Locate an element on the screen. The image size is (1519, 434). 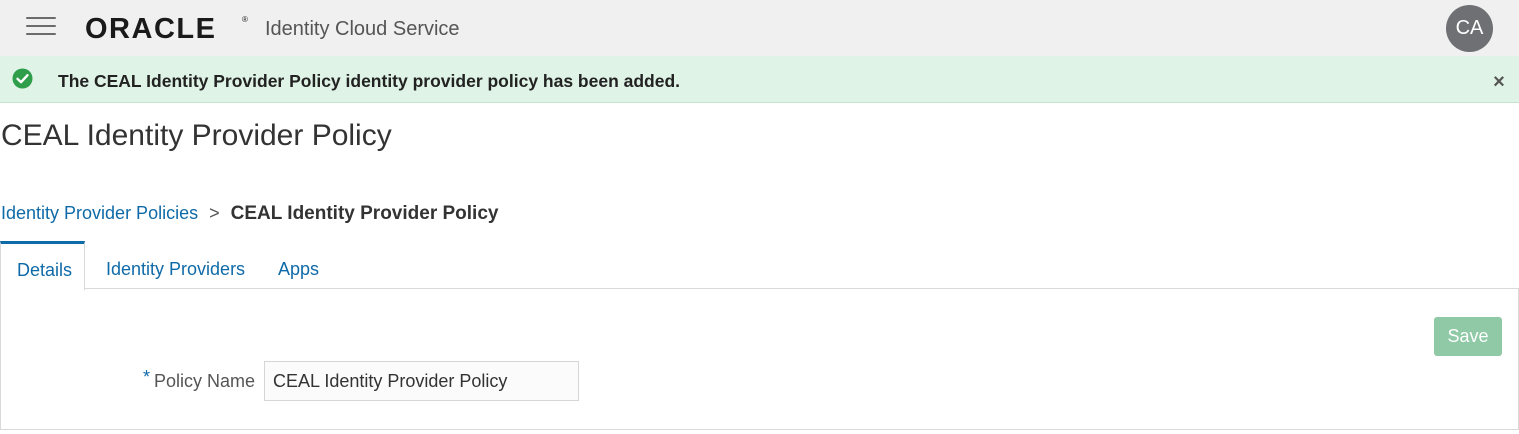
app-header: ORACLE ® Identity Cloud Service CA is located at coordinates (759, 28).